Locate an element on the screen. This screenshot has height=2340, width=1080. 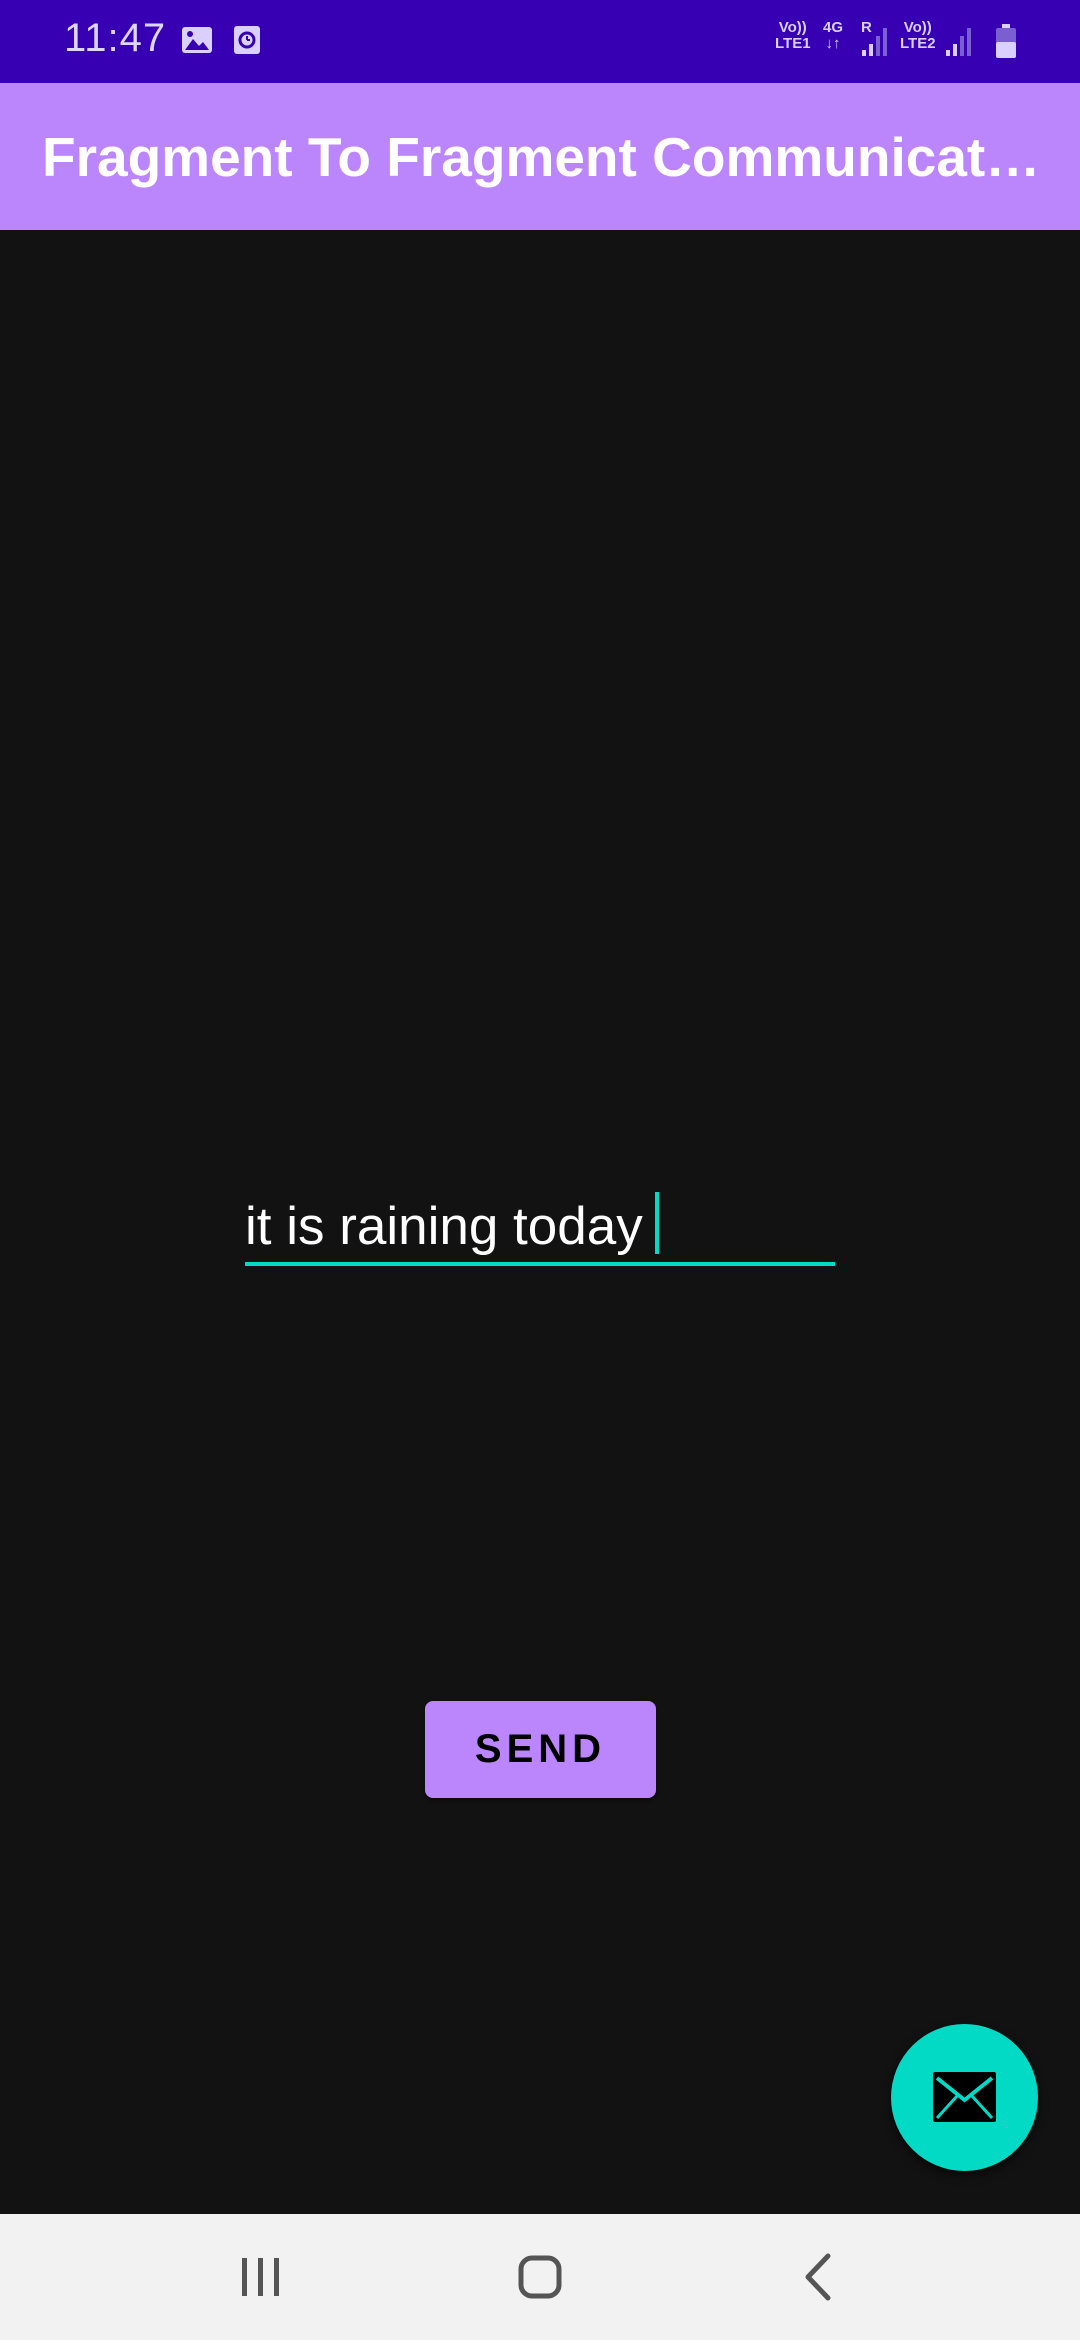
message-input: it is raining today is located at coordinates (540, 1223).